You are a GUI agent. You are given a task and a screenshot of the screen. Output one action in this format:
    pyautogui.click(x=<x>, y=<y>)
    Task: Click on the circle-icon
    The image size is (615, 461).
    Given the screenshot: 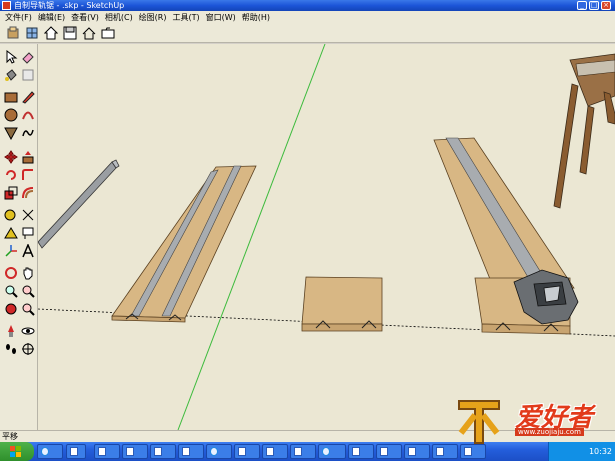 What is the action you would take?
    pyautogui.click(x=10, y=114)
    